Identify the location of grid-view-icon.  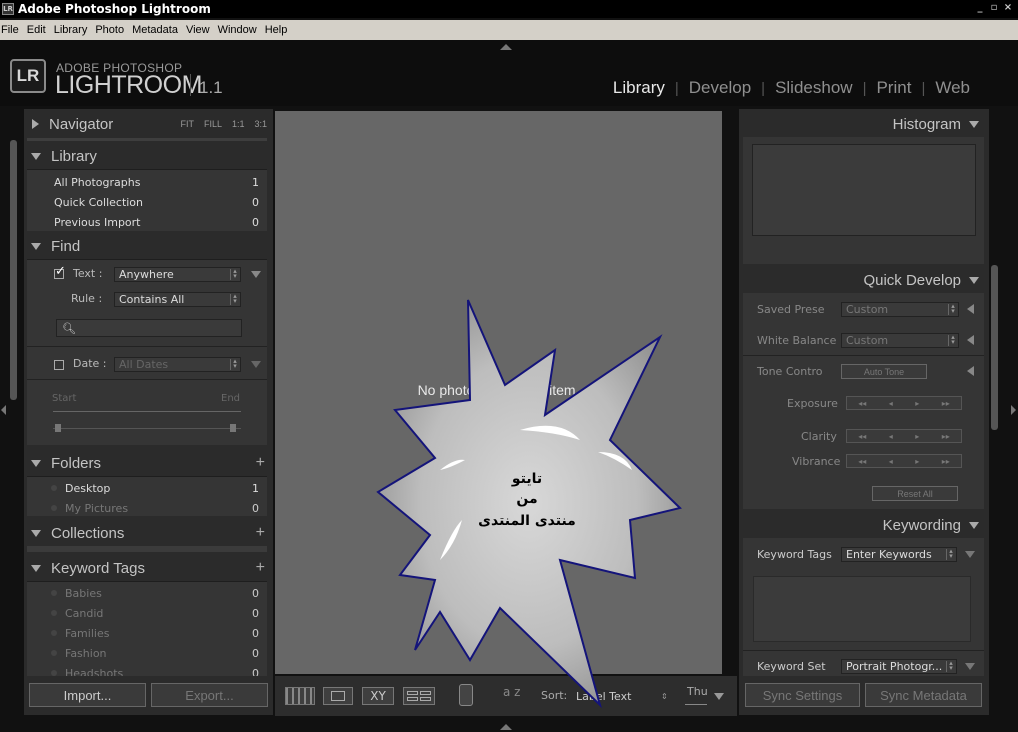
(300, 696).